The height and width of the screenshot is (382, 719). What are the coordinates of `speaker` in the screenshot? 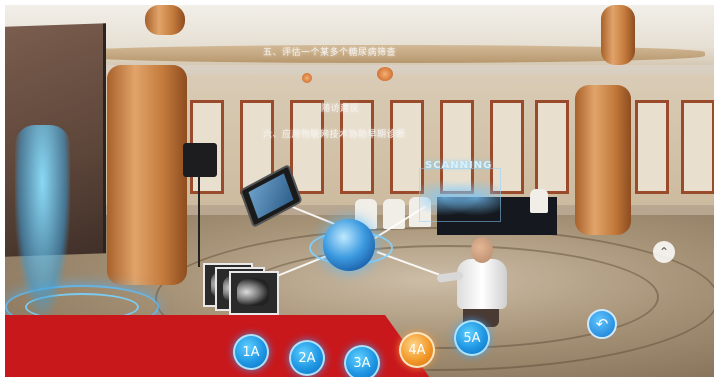 It's located at (200, 160).